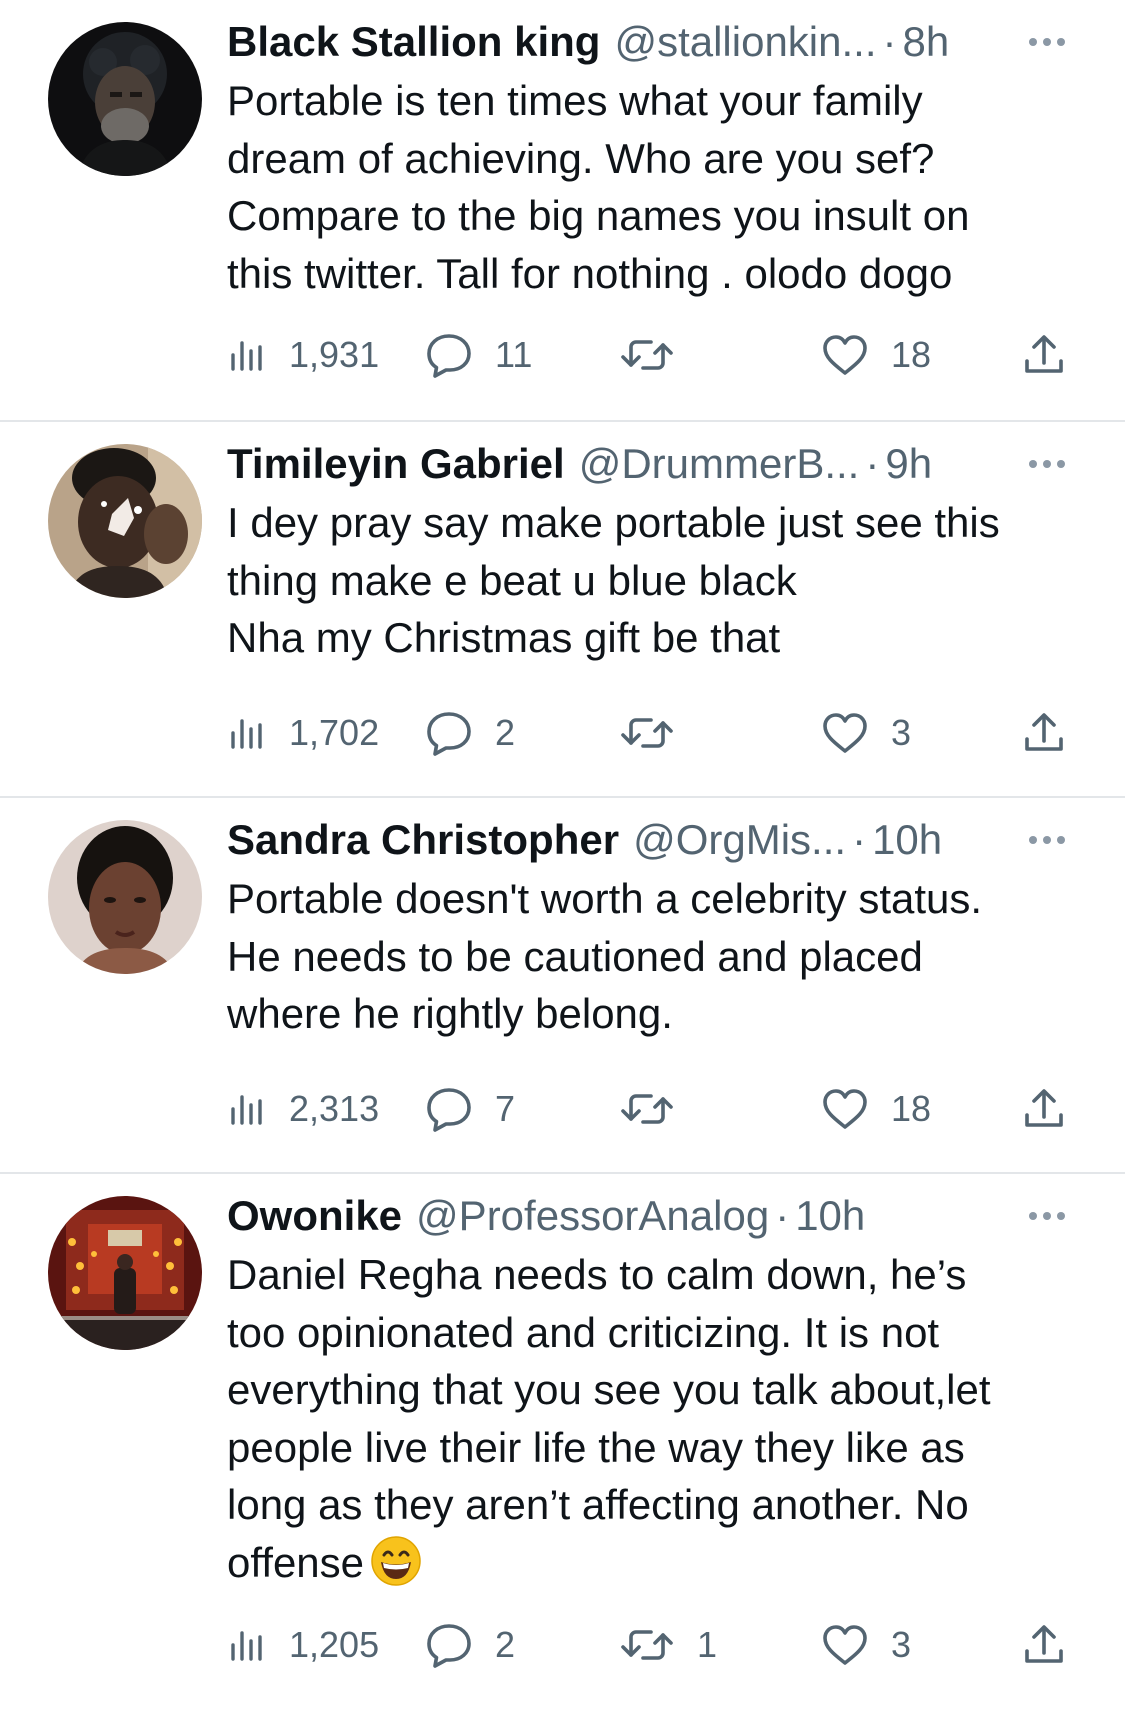 The image size is (1125, 1712). I want to click on reply-button: 7, so click(470, 1109).